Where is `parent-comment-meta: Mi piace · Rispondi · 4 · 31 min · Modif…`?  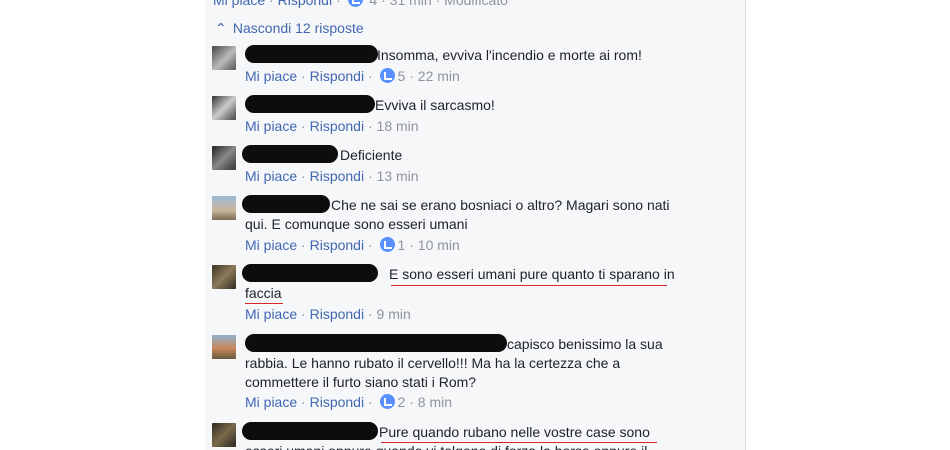
parent-comment-meta: Mi piace · Rispondi · 4 · 31 min · Modif… is located at coordinates (360, 4).